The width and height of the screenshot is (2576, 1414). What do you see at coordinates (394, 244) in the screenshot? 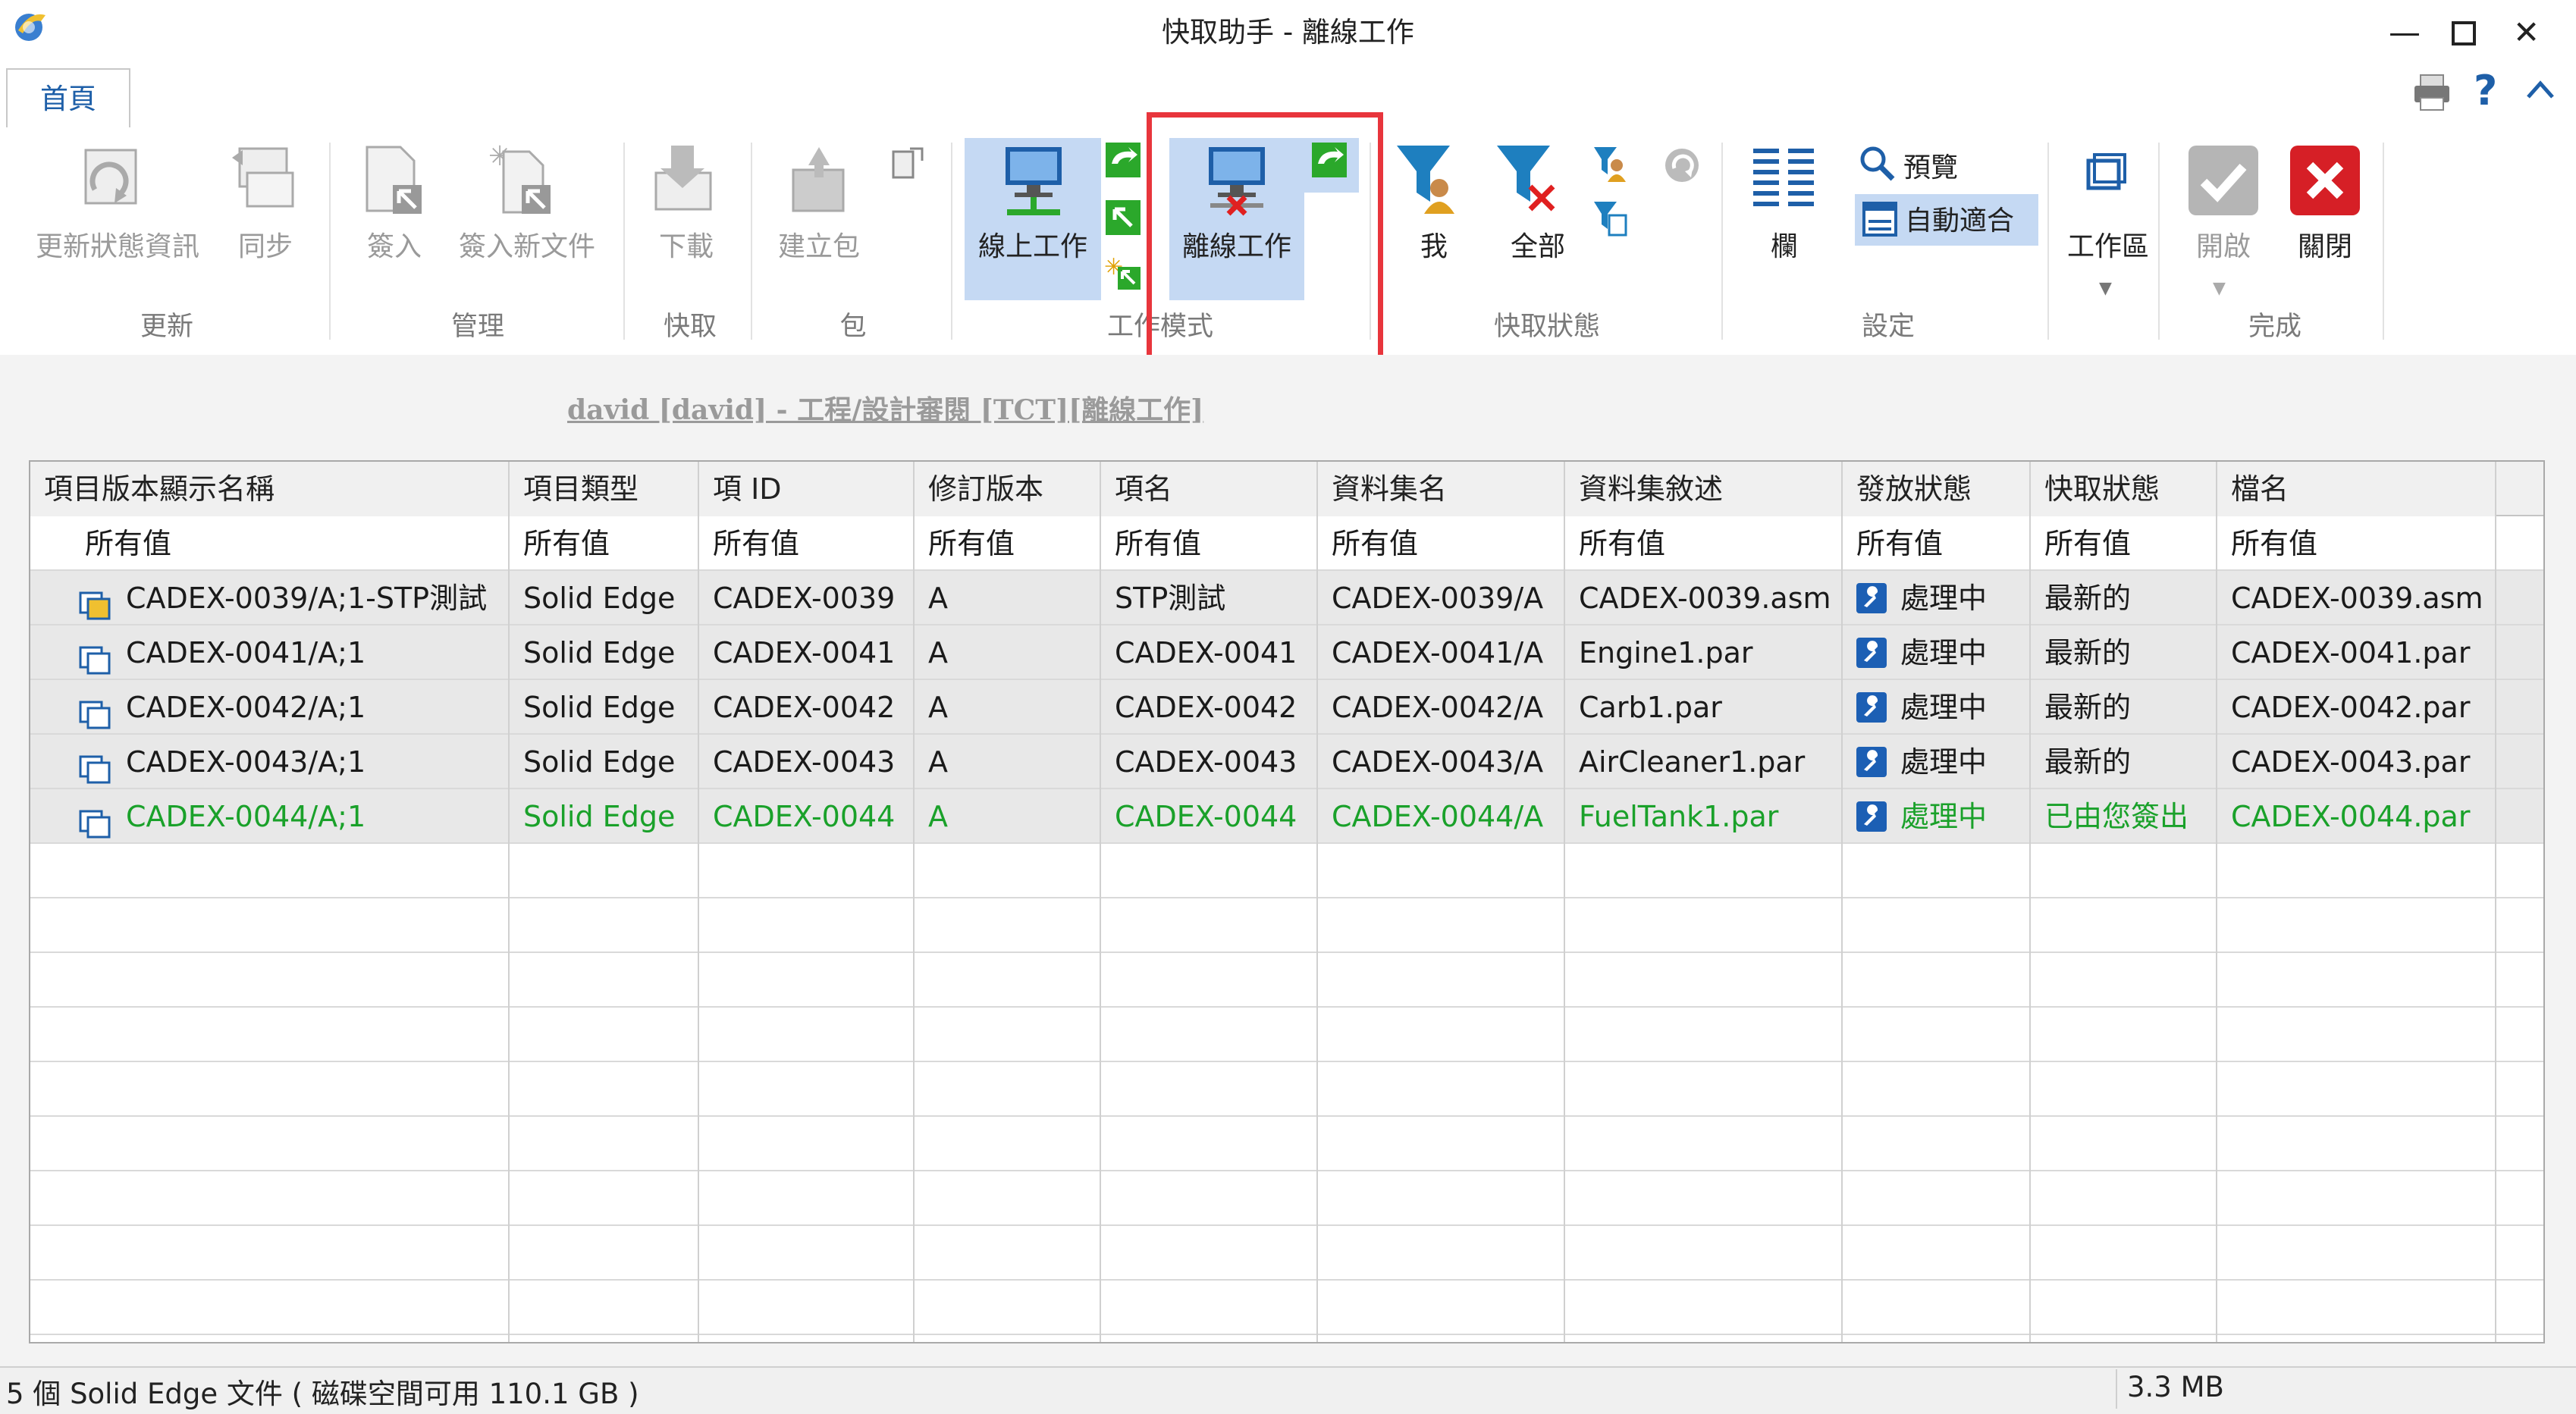
I see `check-in-button: 簽入` at bounding box center [394, 244].